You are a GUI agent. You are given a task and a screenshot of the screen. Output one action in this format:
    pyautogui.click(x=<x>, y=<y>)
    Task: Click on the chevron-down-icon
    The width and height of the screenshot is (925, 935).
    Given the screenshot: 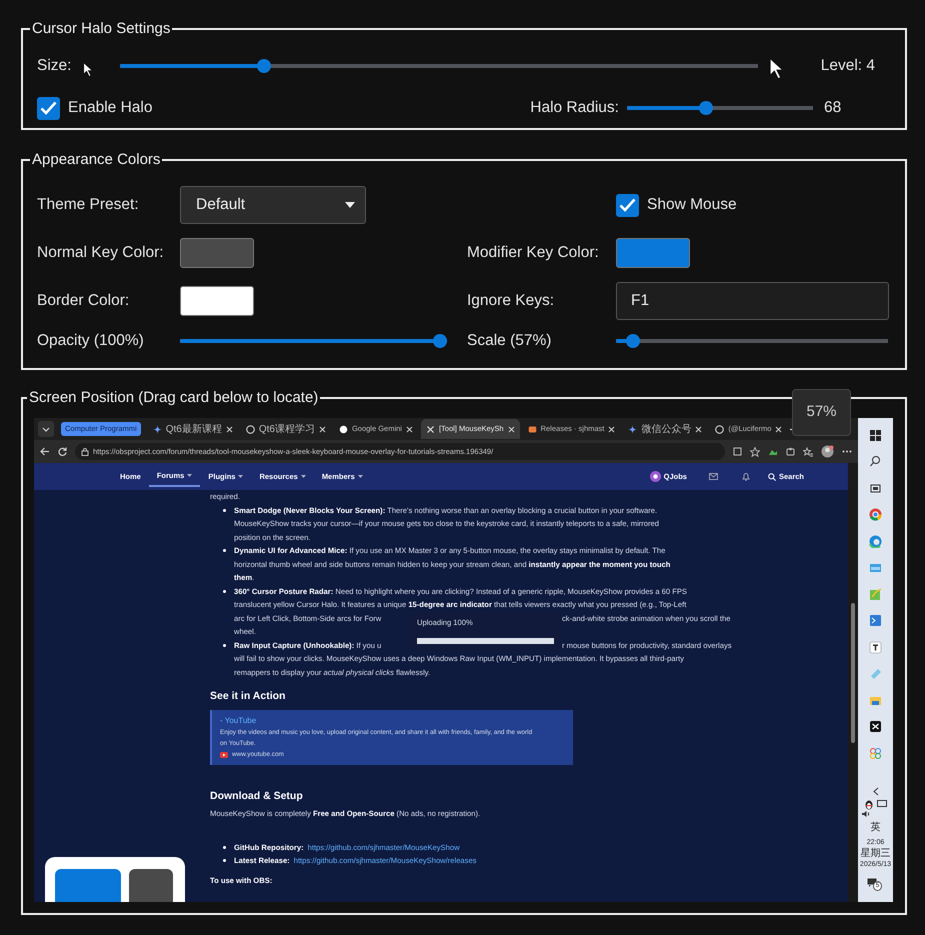 What is the action you would take?
    pyautogui.click(x=46, y=429)
    